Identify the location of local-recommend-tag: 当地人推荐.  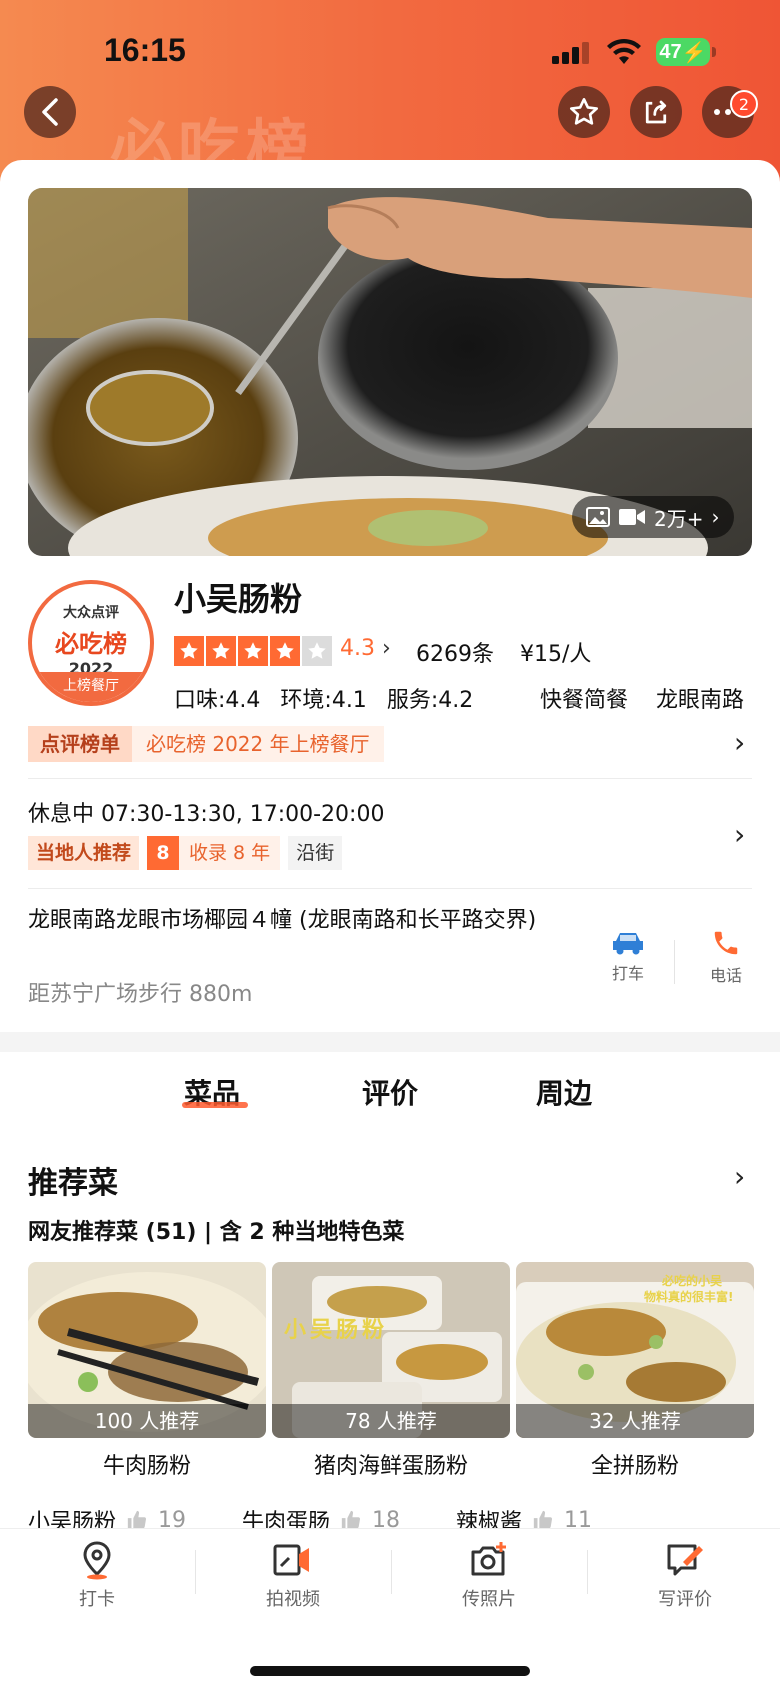
(84, 853).